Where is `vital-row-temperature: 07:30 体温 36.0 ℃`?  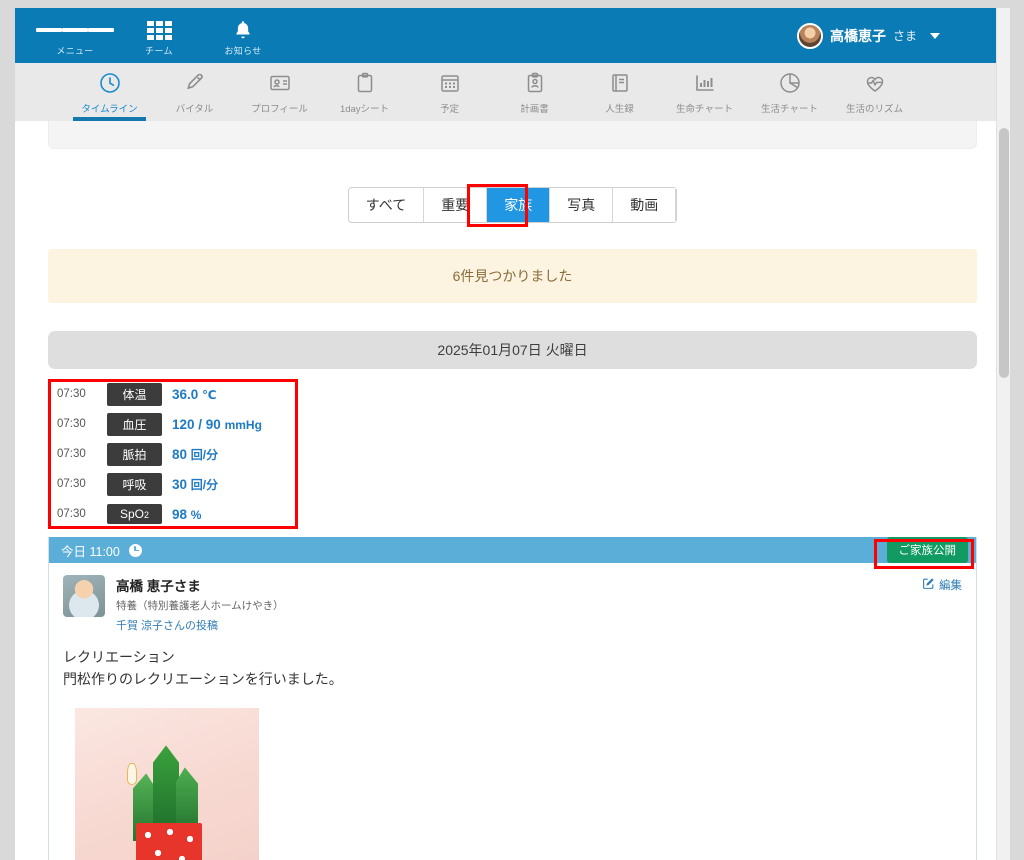
vital-row-temperature: 07:30 体温 36.0 ℃ is located at coordinates (173, 394).